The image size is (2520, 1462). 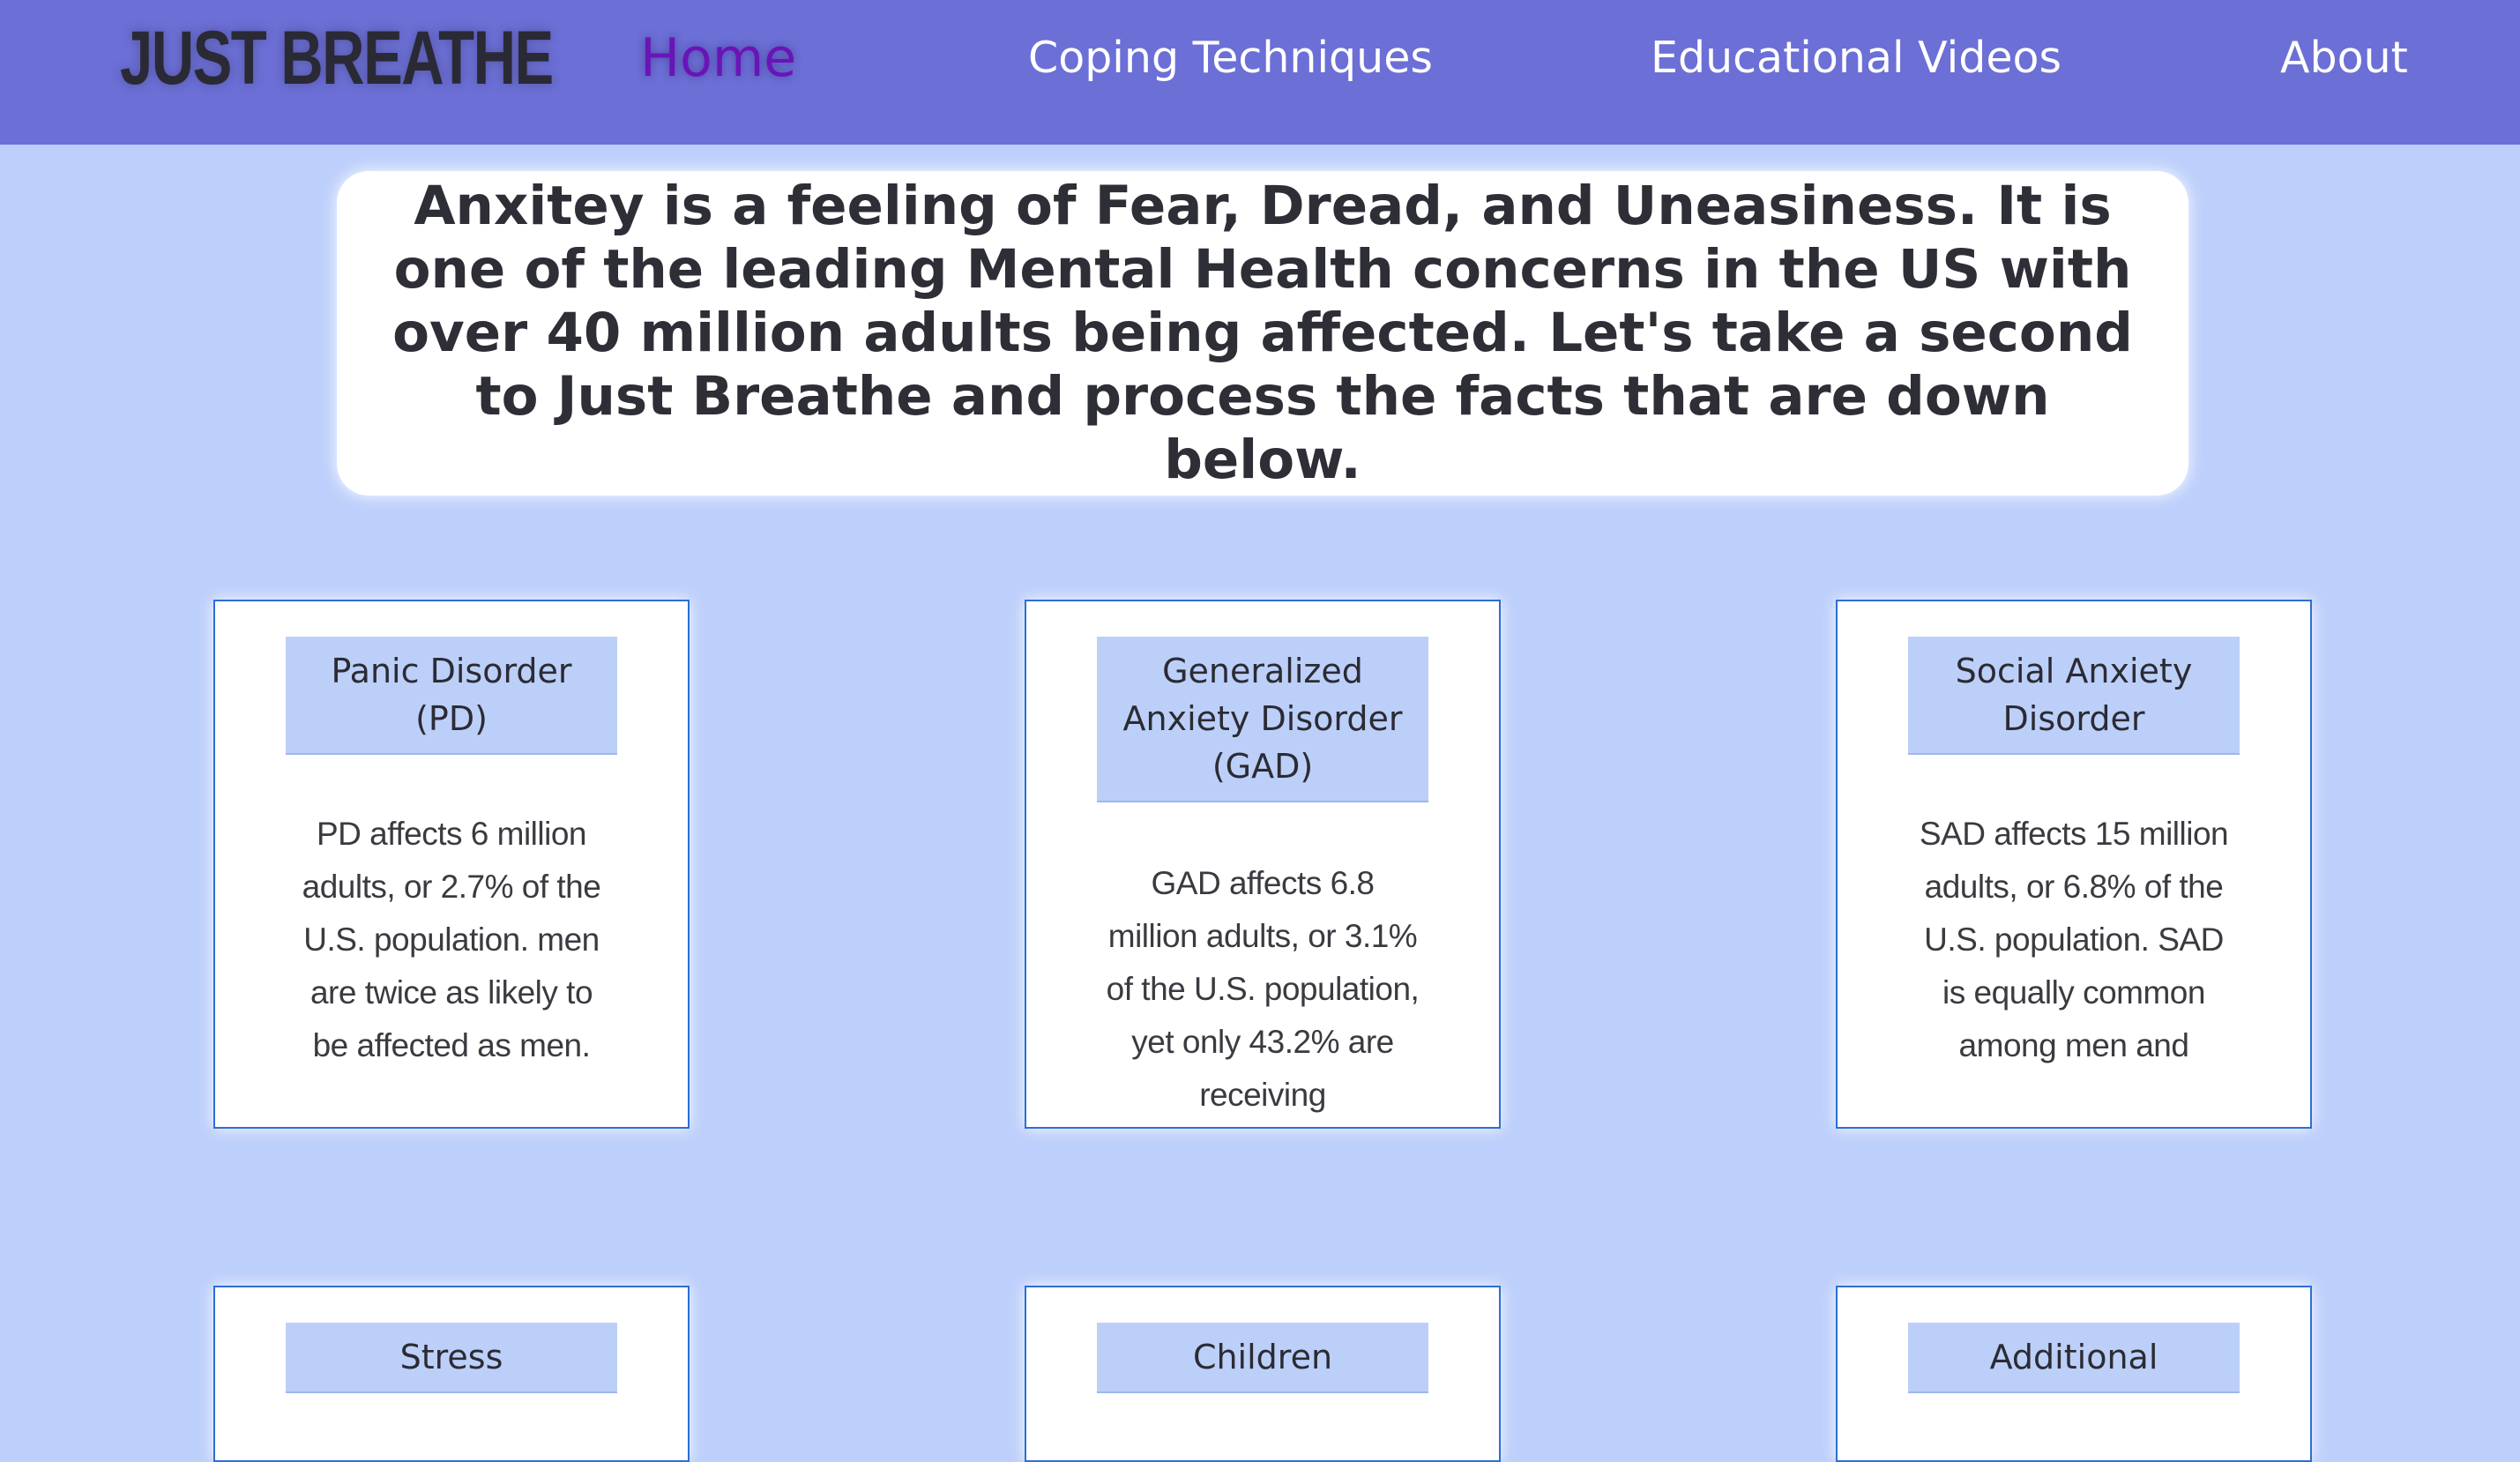 What do you see at coordinates (1856, 58) in the screenshot?
I see `nav-educational-videos-link: Educational Videos` at bounding box center [1856, 58].